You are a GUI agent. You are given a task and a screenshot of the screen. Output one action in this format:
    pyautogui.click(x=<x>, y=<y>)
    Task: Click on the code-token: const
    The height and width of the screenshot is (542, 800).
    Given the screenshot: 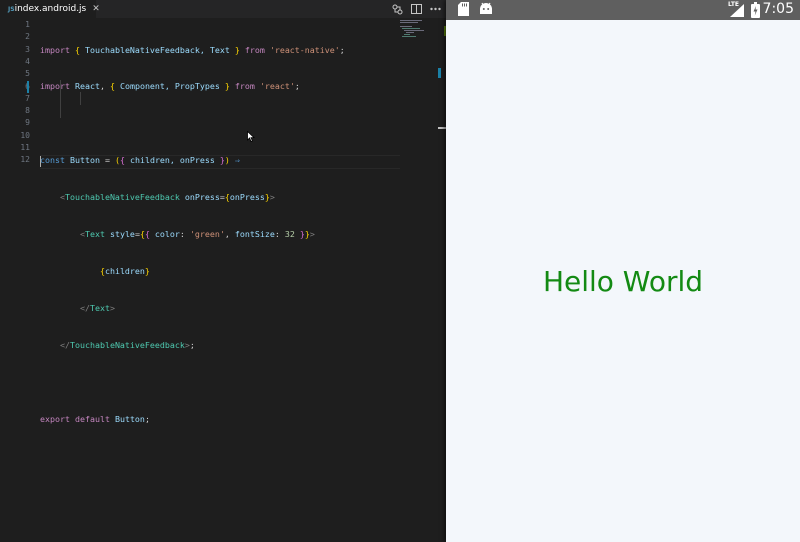 What is the action you would take?
    pyautogui.click(x=52, y=160)
    